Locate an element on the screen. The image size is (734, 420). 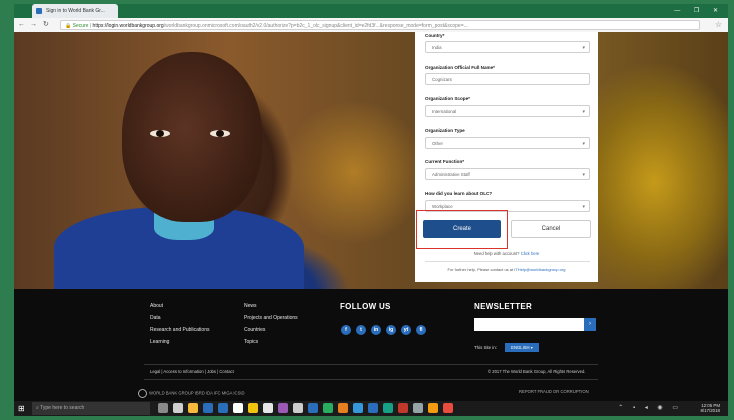
taskbar-apps is located at coordinates (308, 409).